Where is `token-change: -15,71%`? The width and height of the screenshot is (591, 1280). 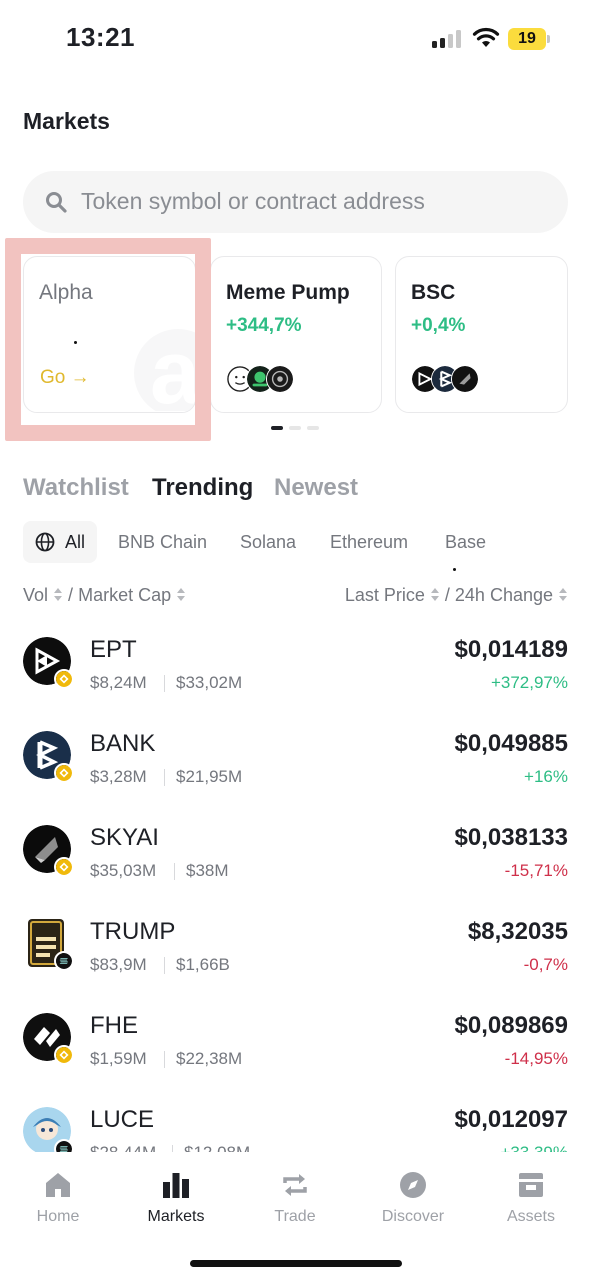 token-change: -15,71% is located at coordinates (536, 870).